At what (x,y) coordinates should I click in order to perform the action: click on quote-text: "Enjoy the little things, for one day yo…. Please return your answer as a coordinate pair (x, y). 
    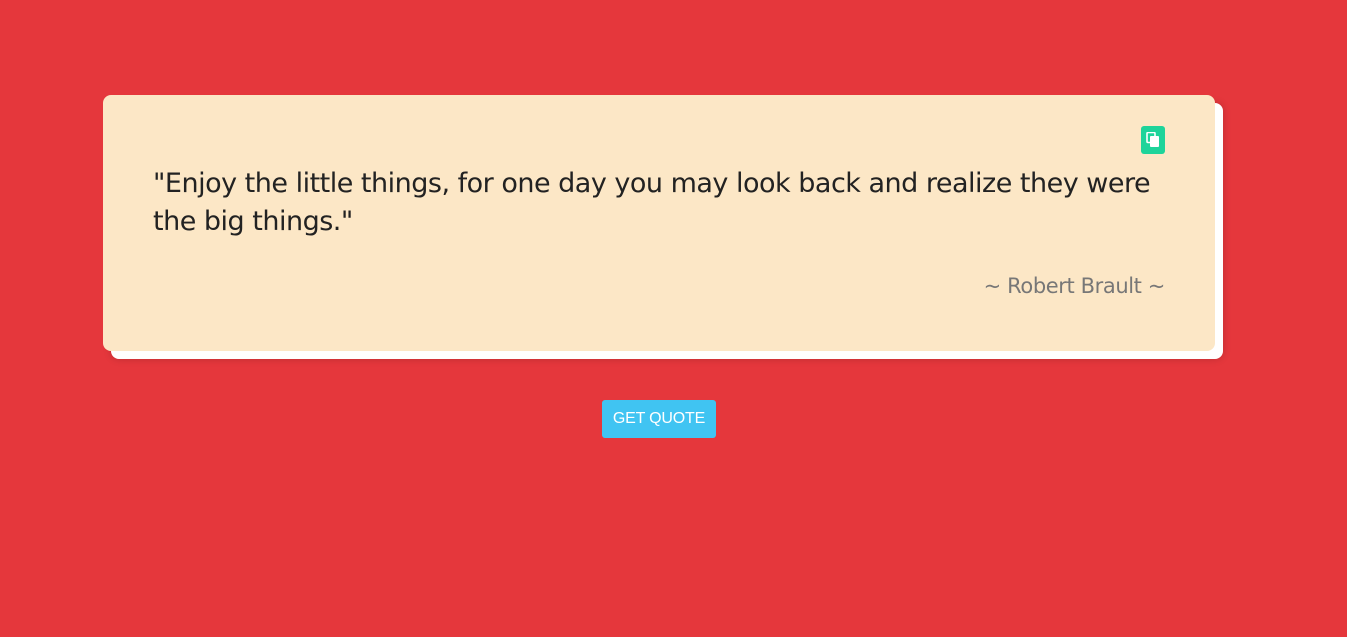
    Looking at the image, I should click on (652, 202).